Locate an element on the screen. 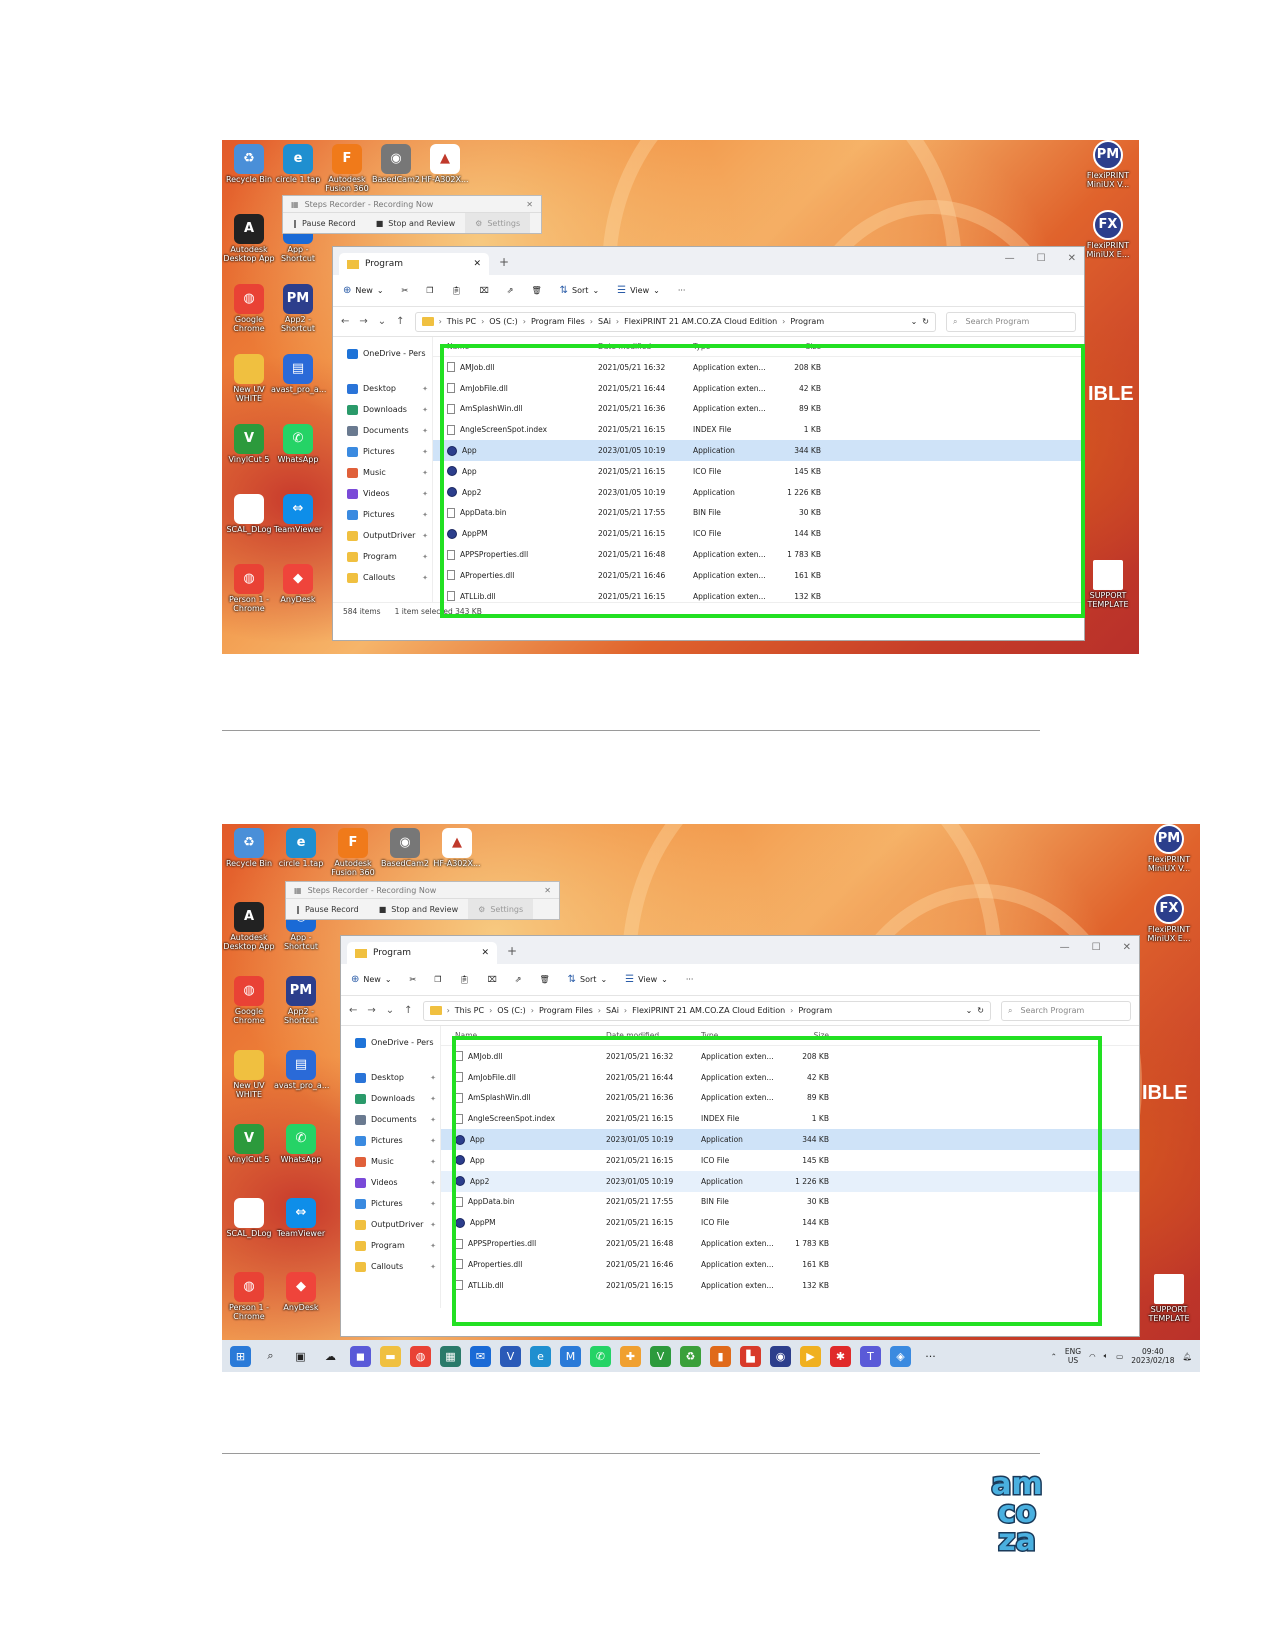  vinylcut-green-icon: V is located at coordinates (660, 1356).